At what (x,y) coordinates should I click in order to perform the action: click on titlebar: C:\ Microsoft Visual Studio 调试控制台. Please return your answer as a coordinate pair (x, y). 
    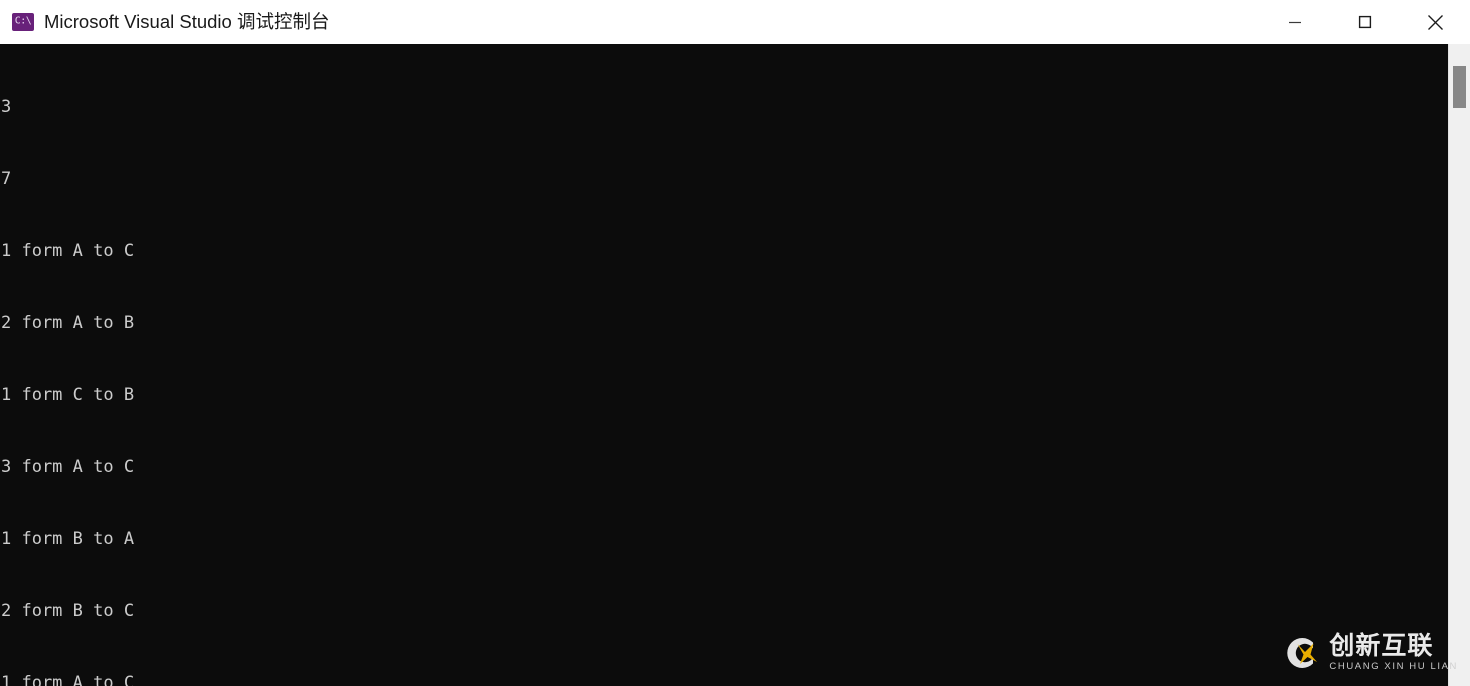
    Looking at the image, I should click on (735, 22).